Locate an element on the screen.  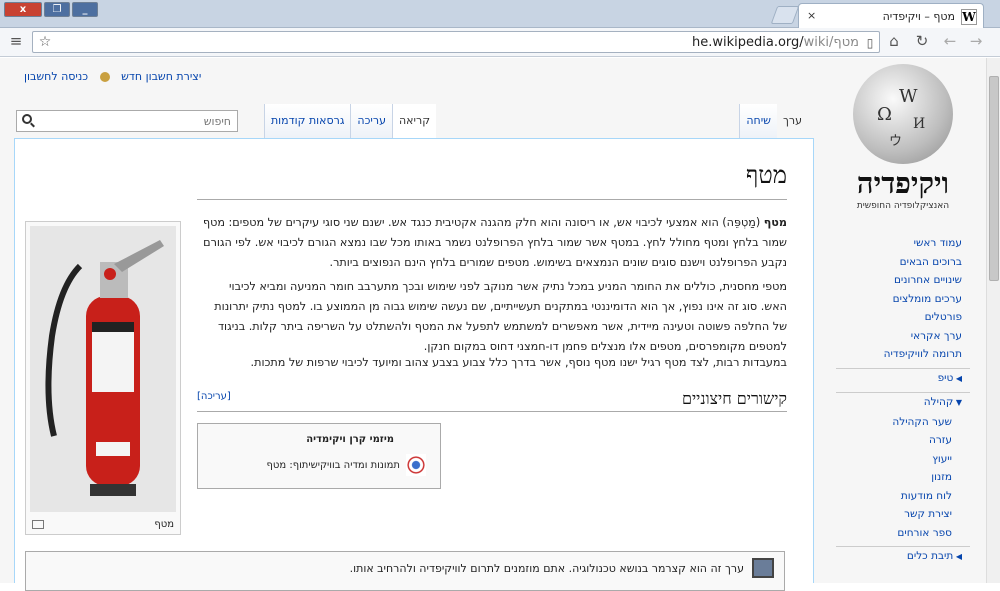
computer-icon is located at coordinates (763, 568).